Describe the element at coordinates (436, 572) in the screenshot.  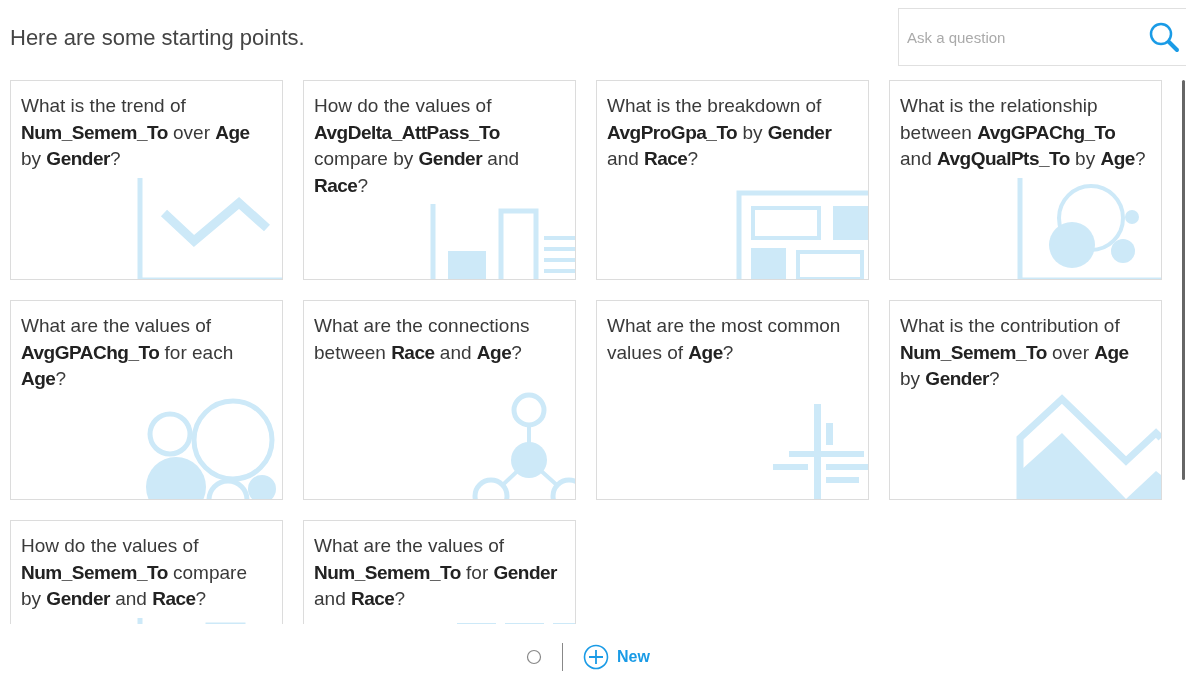
I see `question-text: What are the values of Num_Semem_To for Gender and Race?` at that location.